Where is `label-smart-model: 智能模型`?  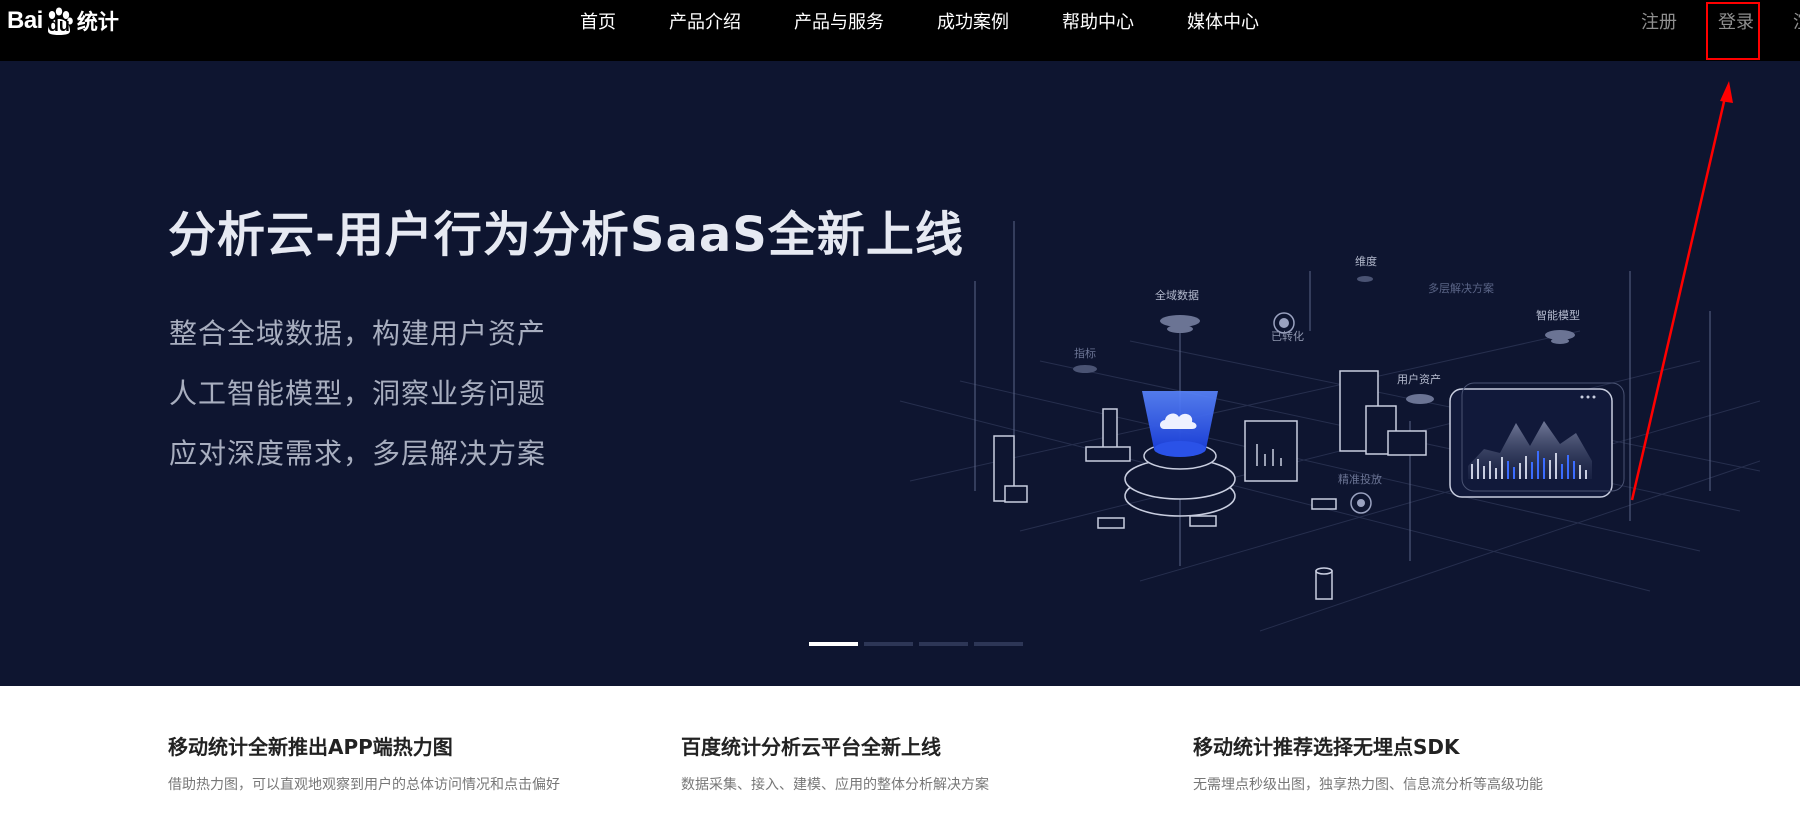 label-smart-model: 智能模型 is located at coordinates (1558, 315).